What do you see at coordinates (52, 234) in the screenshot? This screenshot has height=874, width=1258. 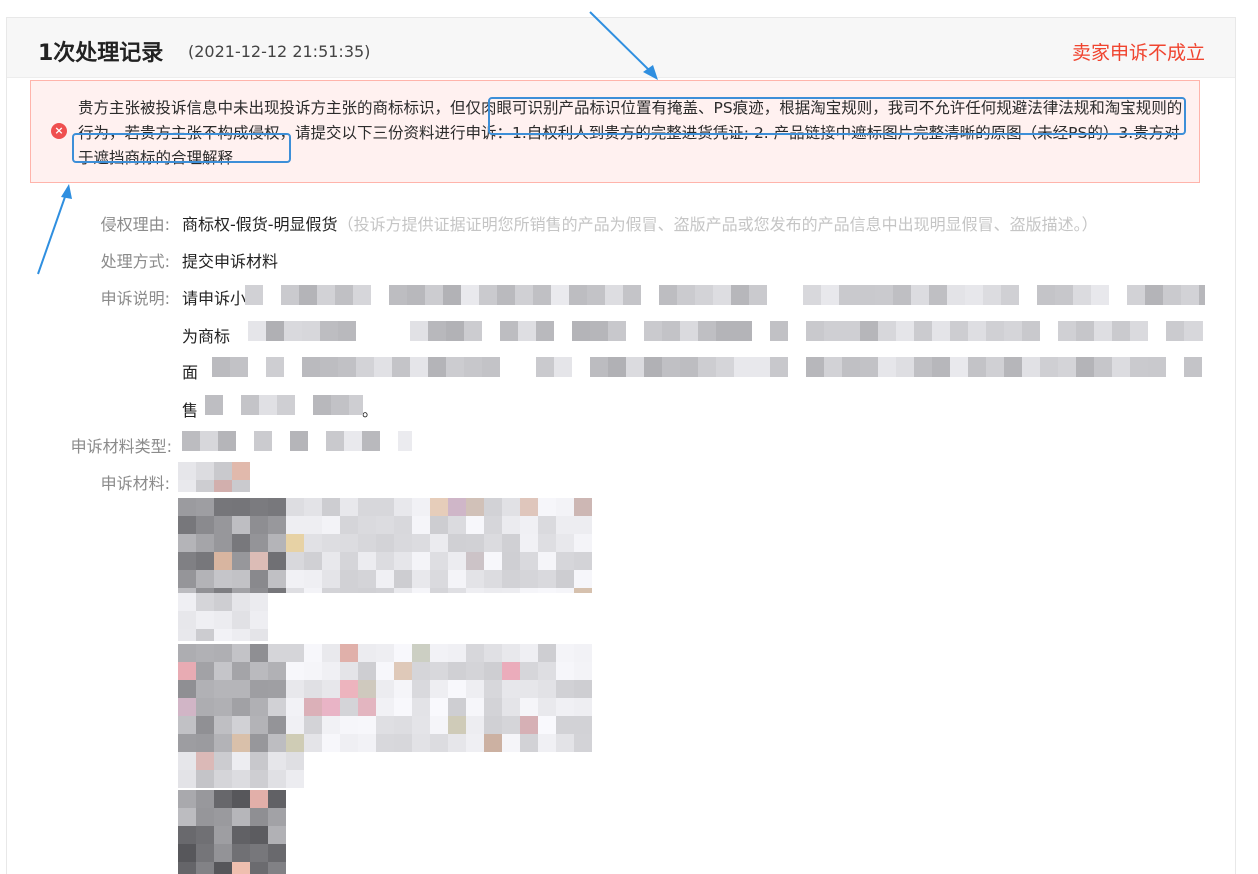 I see `arrow-line-left` at bounding box center [52, 234].